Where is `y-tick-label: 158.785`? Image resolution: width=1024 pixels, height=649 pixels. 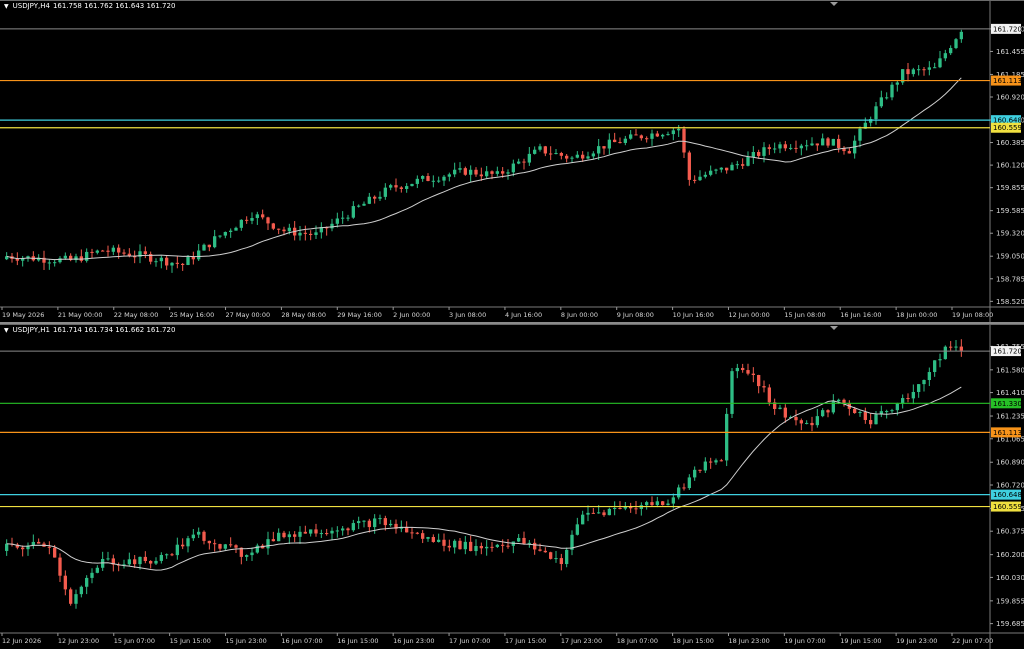 y-tick-label: 158.785 is located at coordinates (1010, 279).